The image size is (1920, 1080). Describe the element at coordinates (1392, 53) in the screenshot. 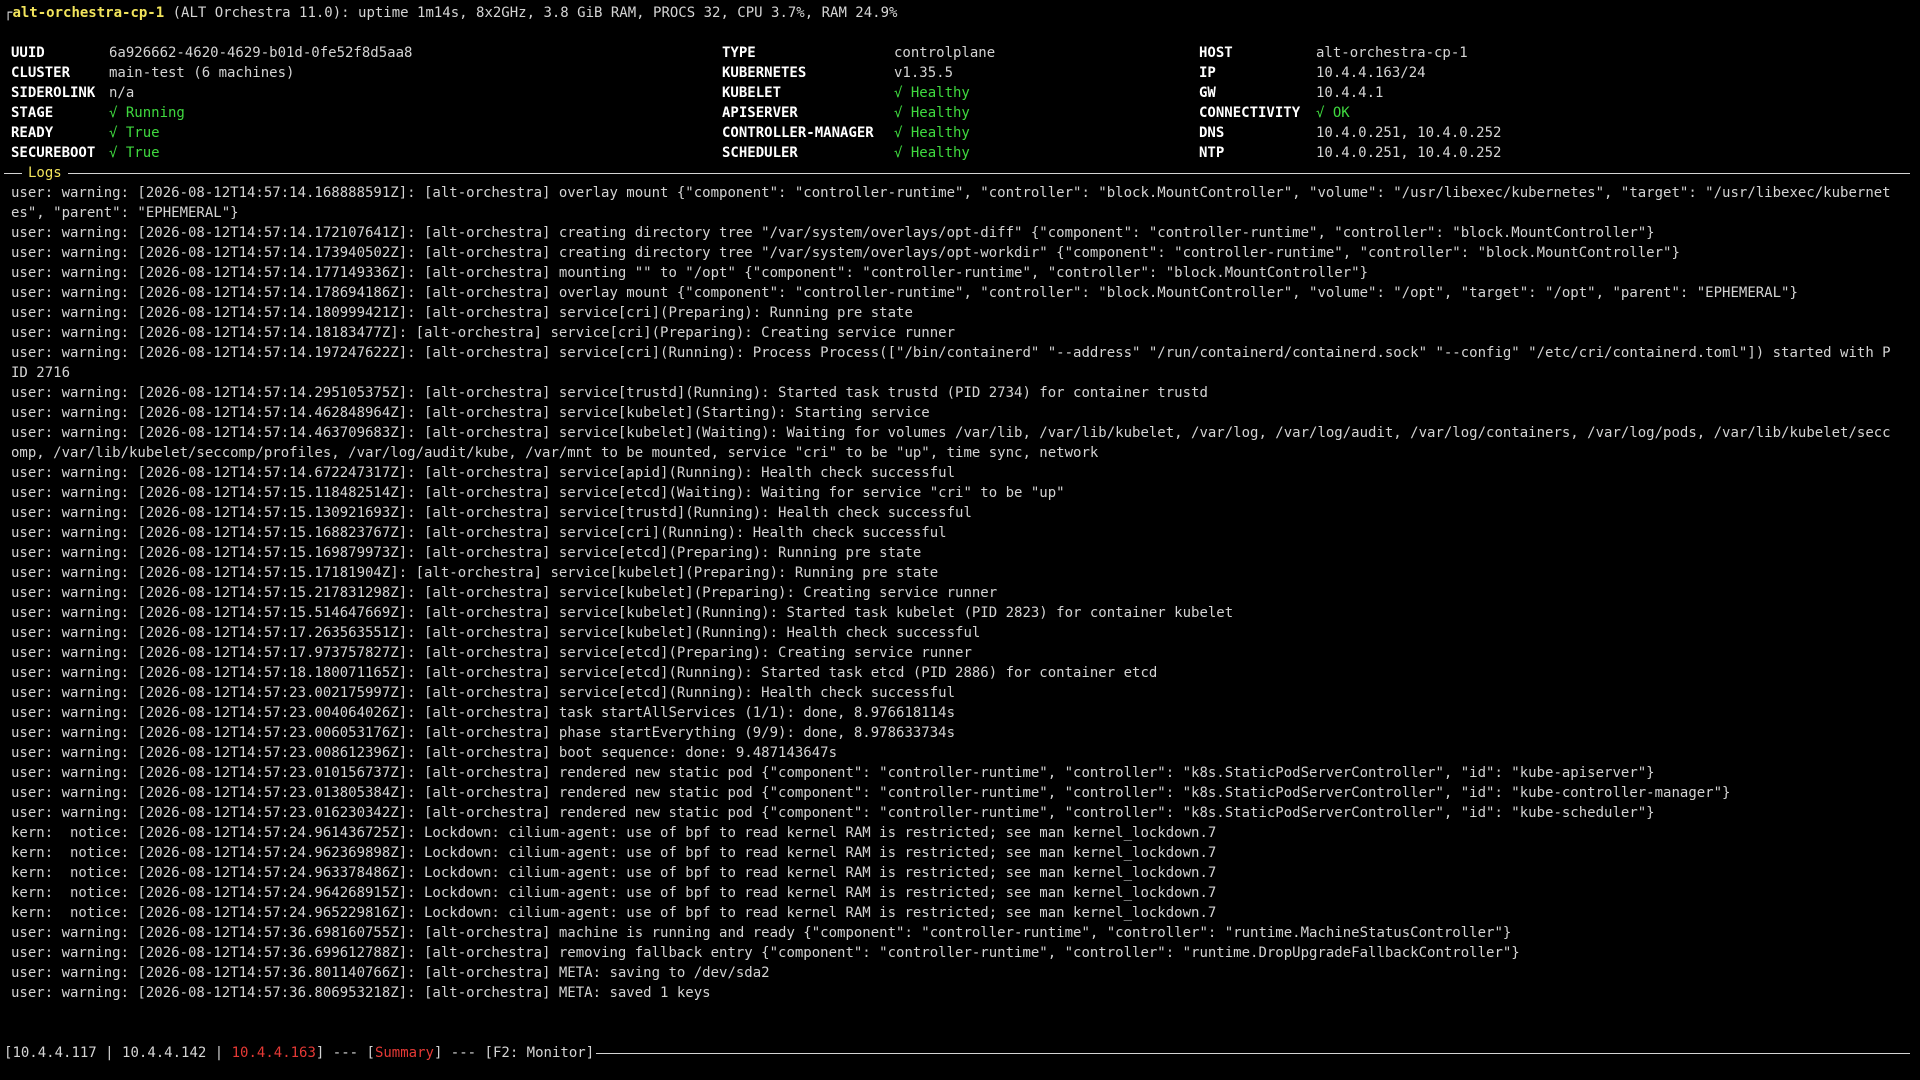

I see `summary-value: alt-orchestra-cp-1` at that location.